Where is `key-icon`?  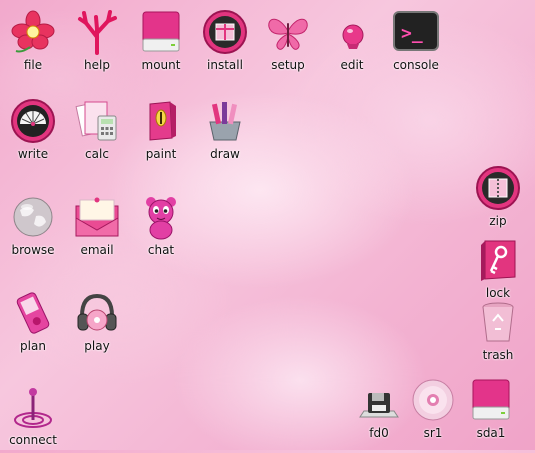
key-icon is located at coordinates (498, 260).